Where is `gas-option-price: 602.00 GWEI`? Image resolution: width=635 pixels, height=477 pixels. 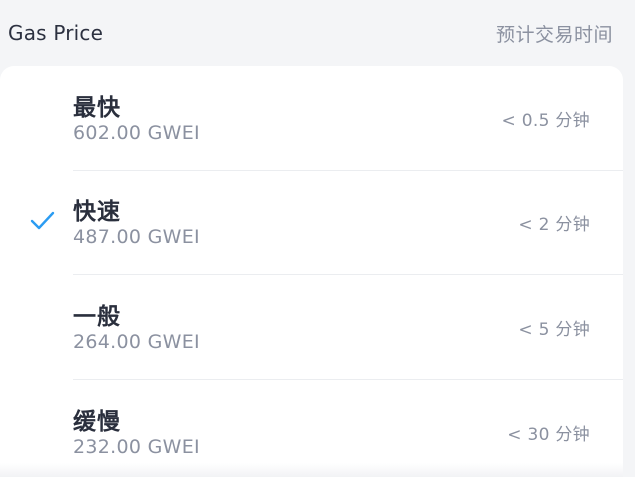 gas-option-price: 602.00 GWEI is located at coordinates (136, 133).